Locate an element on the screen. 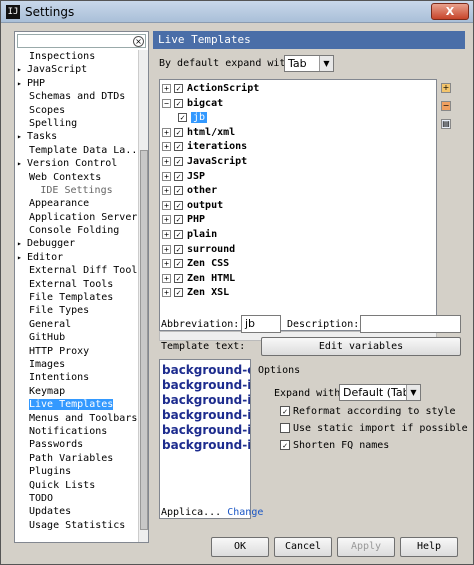  scrollbar-thumb is located at coordinates (144, 340).